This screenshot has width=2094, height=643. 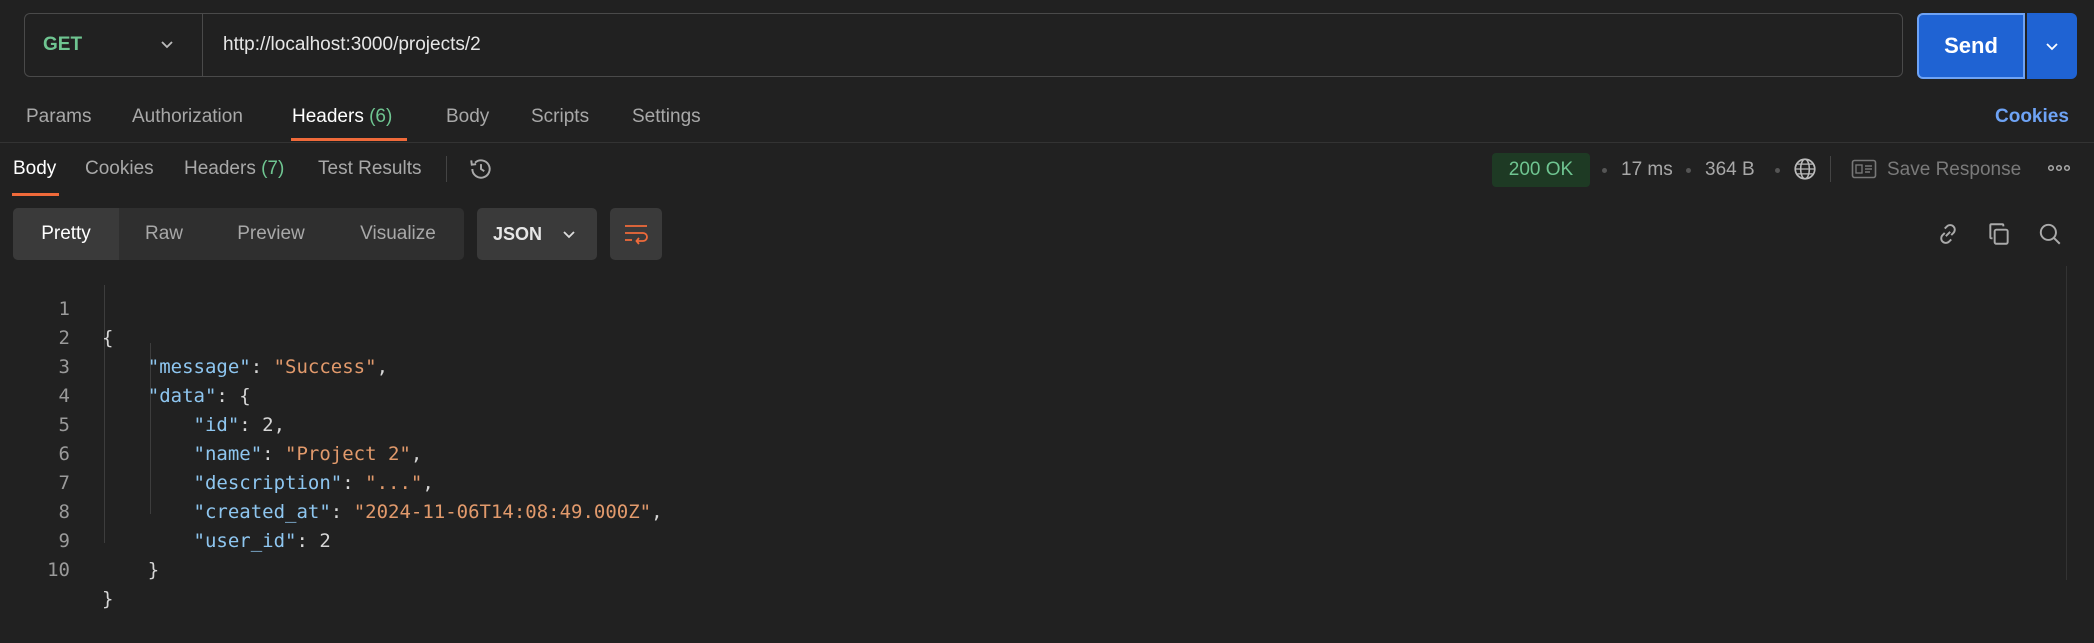 I want to click on tab-scripts: Scripts, so click(x=560, y=117).